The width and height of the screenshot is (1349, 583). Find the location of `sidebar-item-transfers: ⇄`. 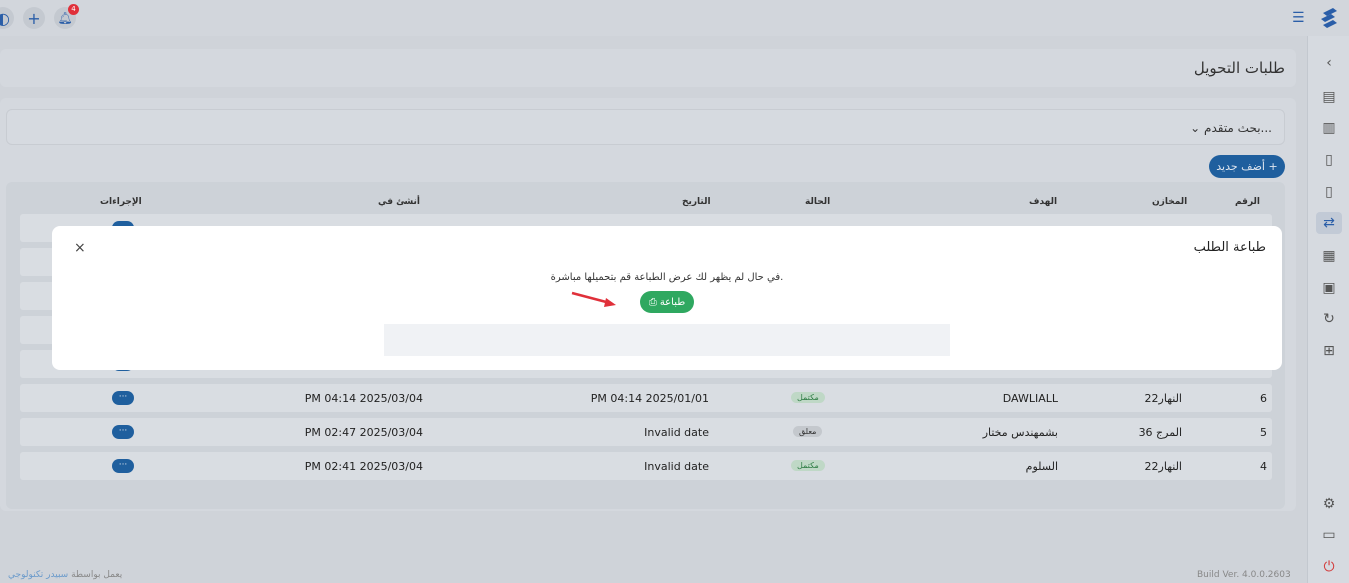

sidebar-item-transfers: ⇄ is located at coordinates (1329, 223).